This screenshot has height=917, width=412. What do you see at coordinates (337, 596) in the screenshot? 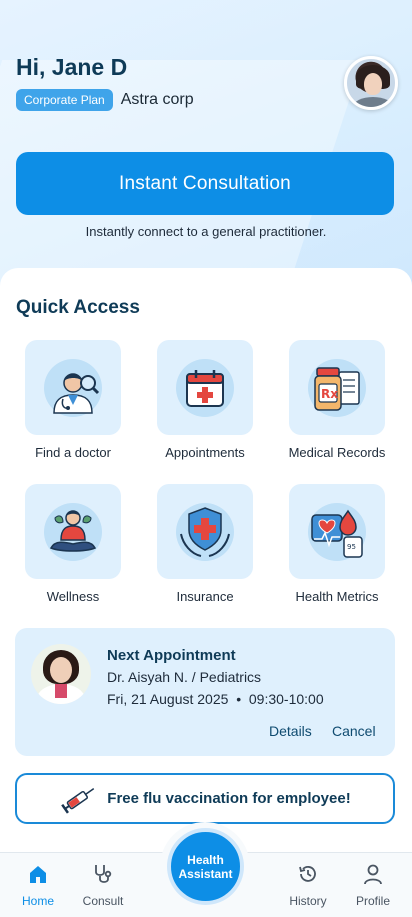
I see `tile-label-health-metrics: Health Metrics` at bounding box center [337, 596].